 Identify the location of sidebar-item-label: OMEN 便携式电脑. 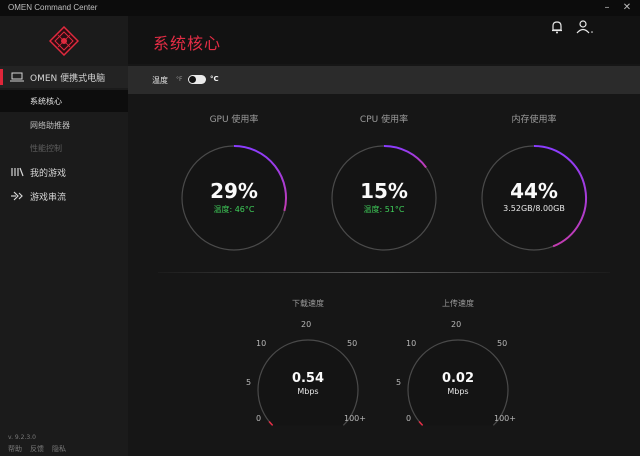
(68, 78).